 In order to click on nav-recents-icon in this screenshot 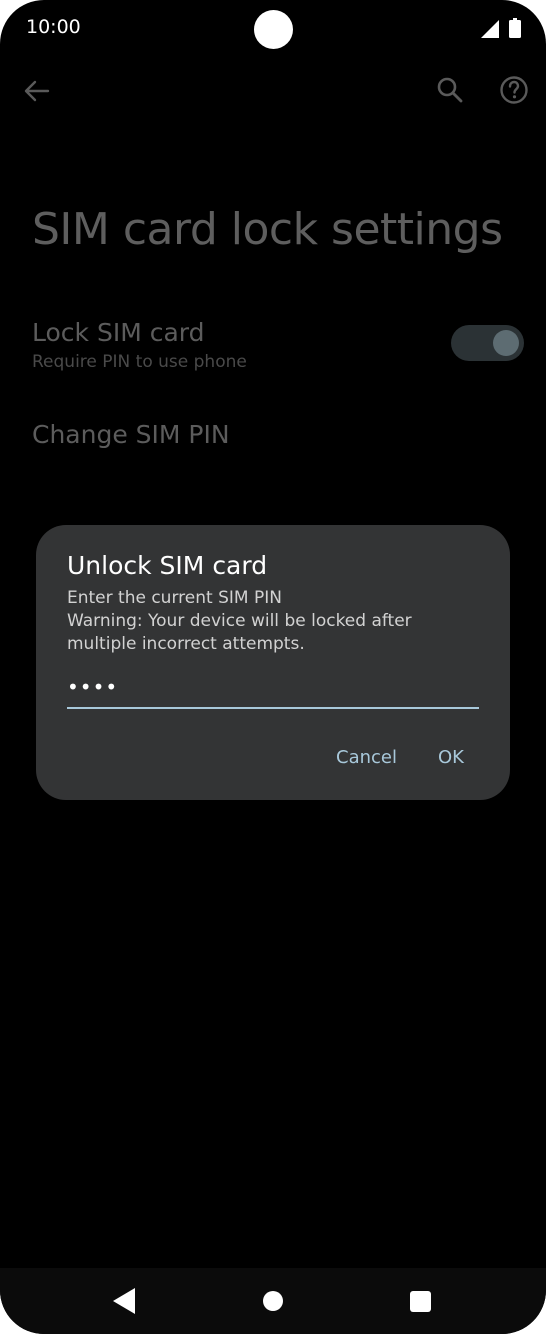, I will do `click(420, 1301)`.